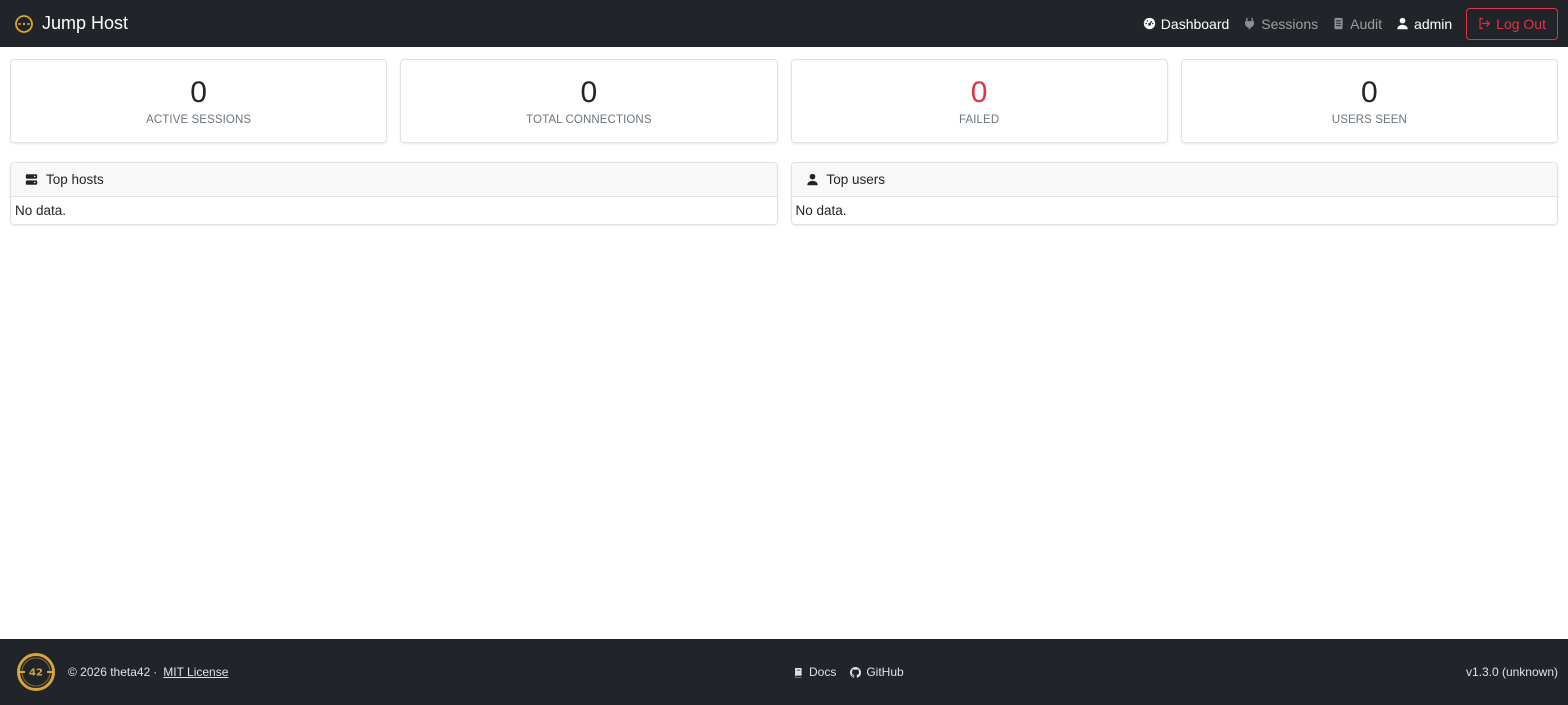 This screenshot has height=705, width=1568. I want to click on panels-row: Top hosts No data. Top users No data., so click(784, 193).